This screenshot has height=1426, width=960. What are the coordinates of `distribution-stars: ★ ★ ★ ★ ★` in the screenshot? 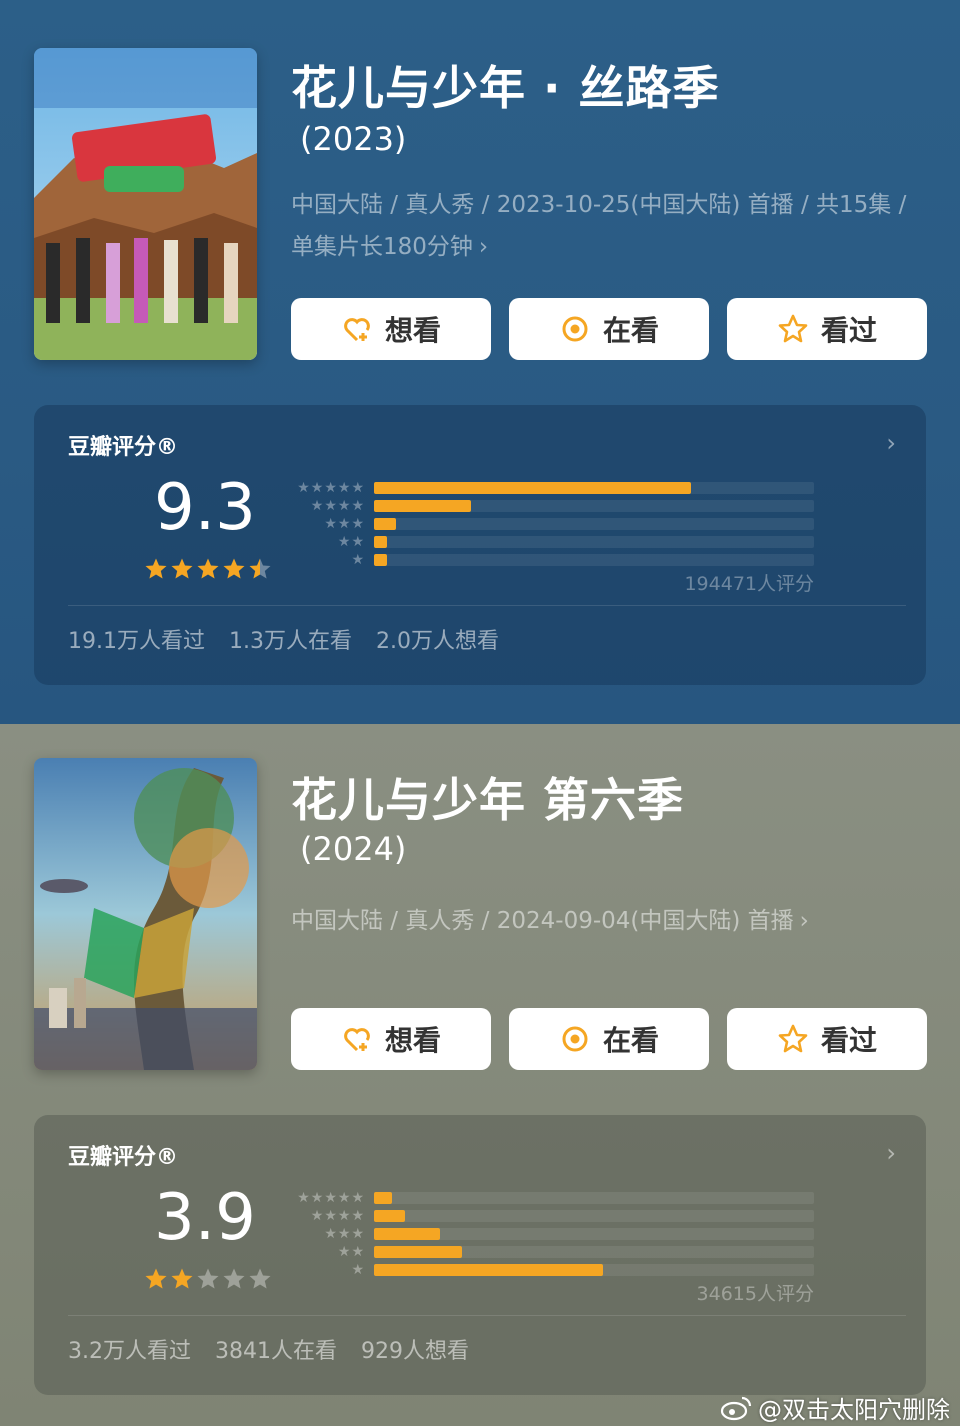 It's located at (324, 488).